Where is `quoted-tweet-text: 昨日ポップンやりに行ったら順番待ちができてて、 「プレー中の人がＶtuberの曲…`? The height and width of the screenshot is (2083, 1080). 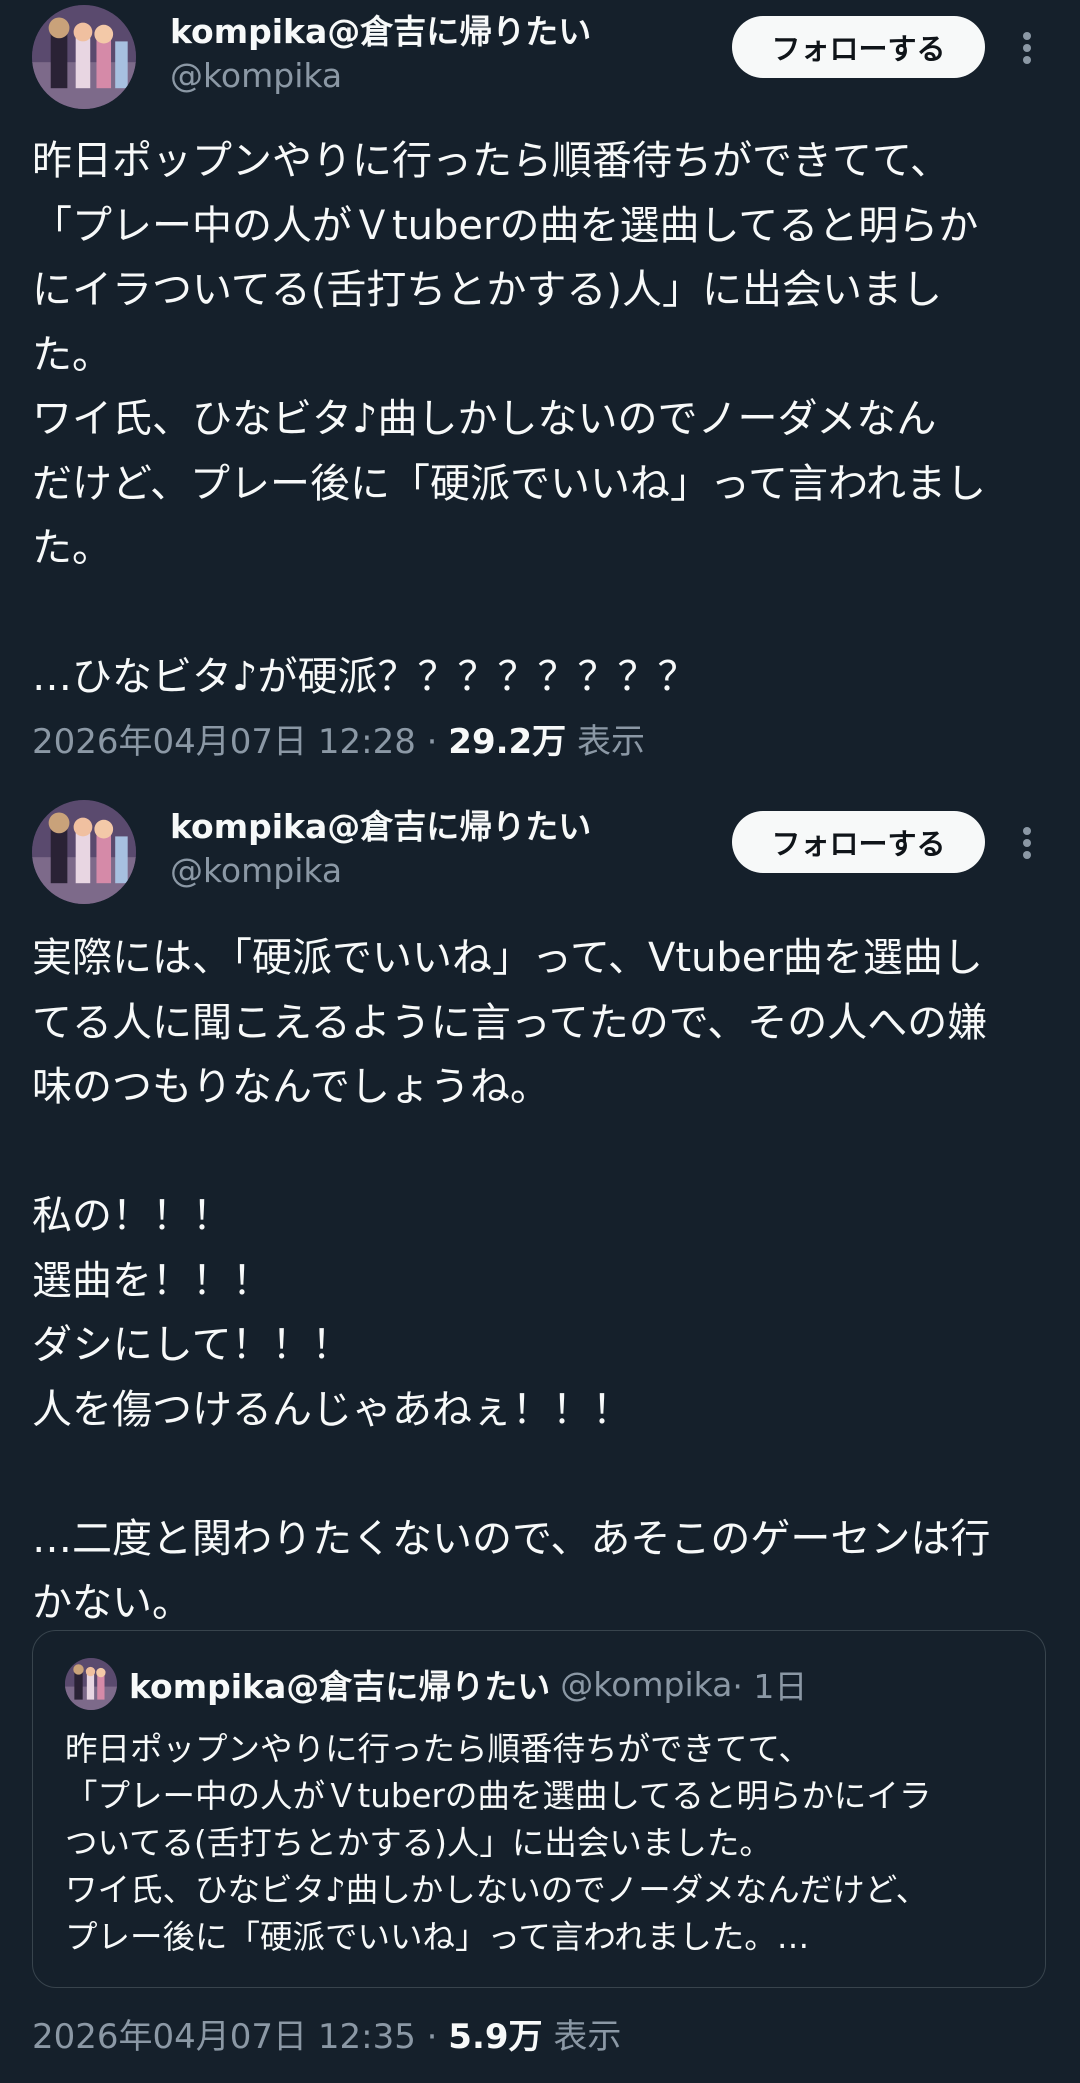 quoted-tweet-text: 昨日ポップンやりに行ったら順番待ちができてて、 「プレー中の人がＶtuberの曲… is located at coordinates (498, 1843).